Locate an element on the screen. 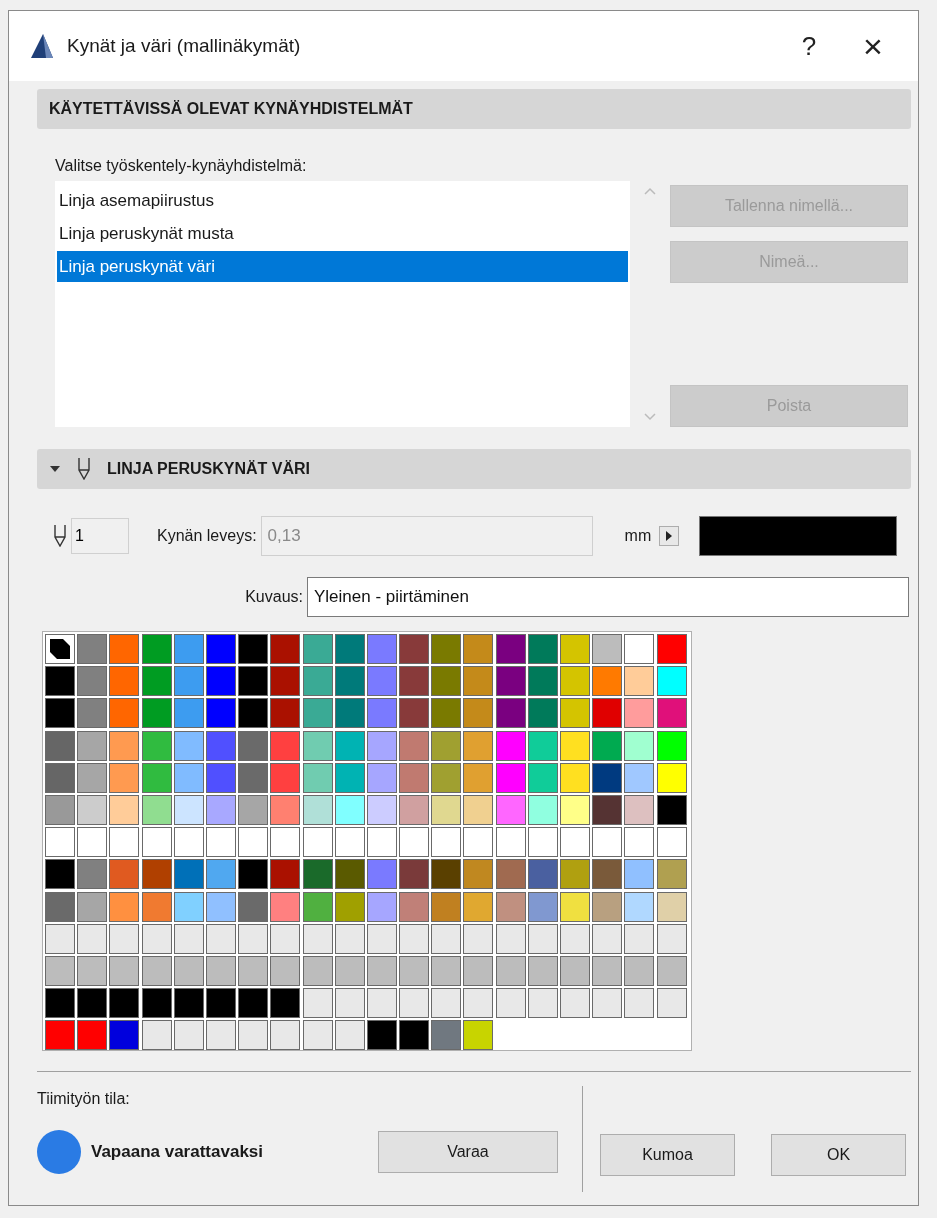 The width and height of the screenshot is (937, 1218). unit-label: mm is located at coordinates (638, 535).